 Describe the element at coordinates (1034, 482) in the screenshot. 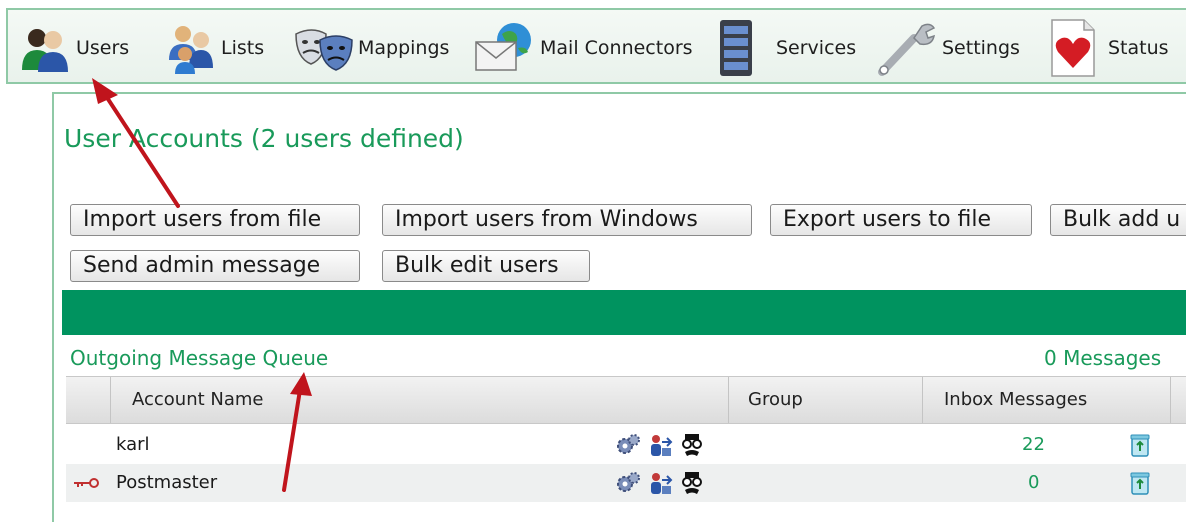

I see `inbox-count-cell: 0` at that location.